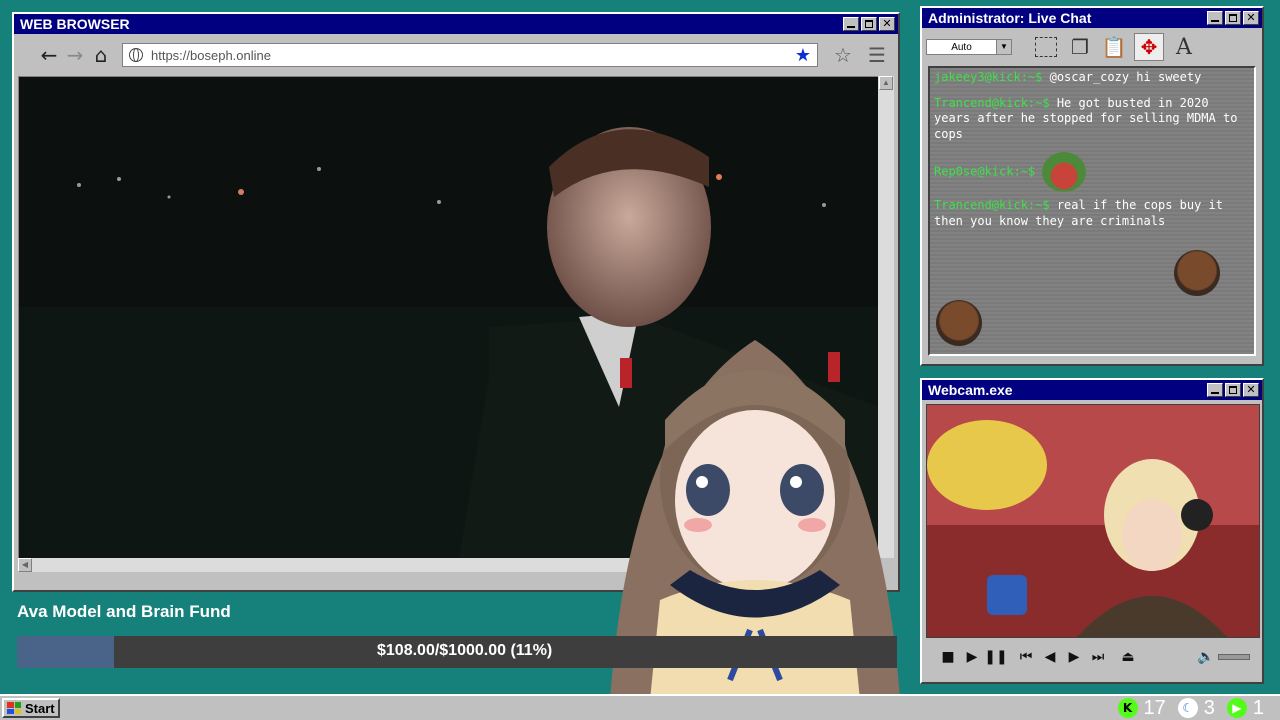 The width and height of the screenshot is (1280, 720). What do you see at coordinates (1128, 657) in the screenshot?
I see `eject-icon: ⏏` at bounding box center [1128, 657].